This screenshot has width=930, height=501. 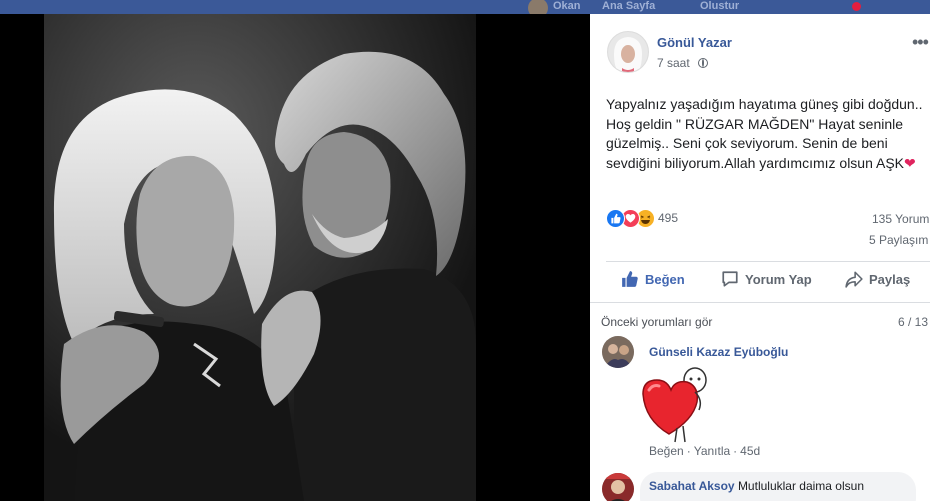 I want to click on comment-button-label: Yorum Yap, so click(x=778, y=279).